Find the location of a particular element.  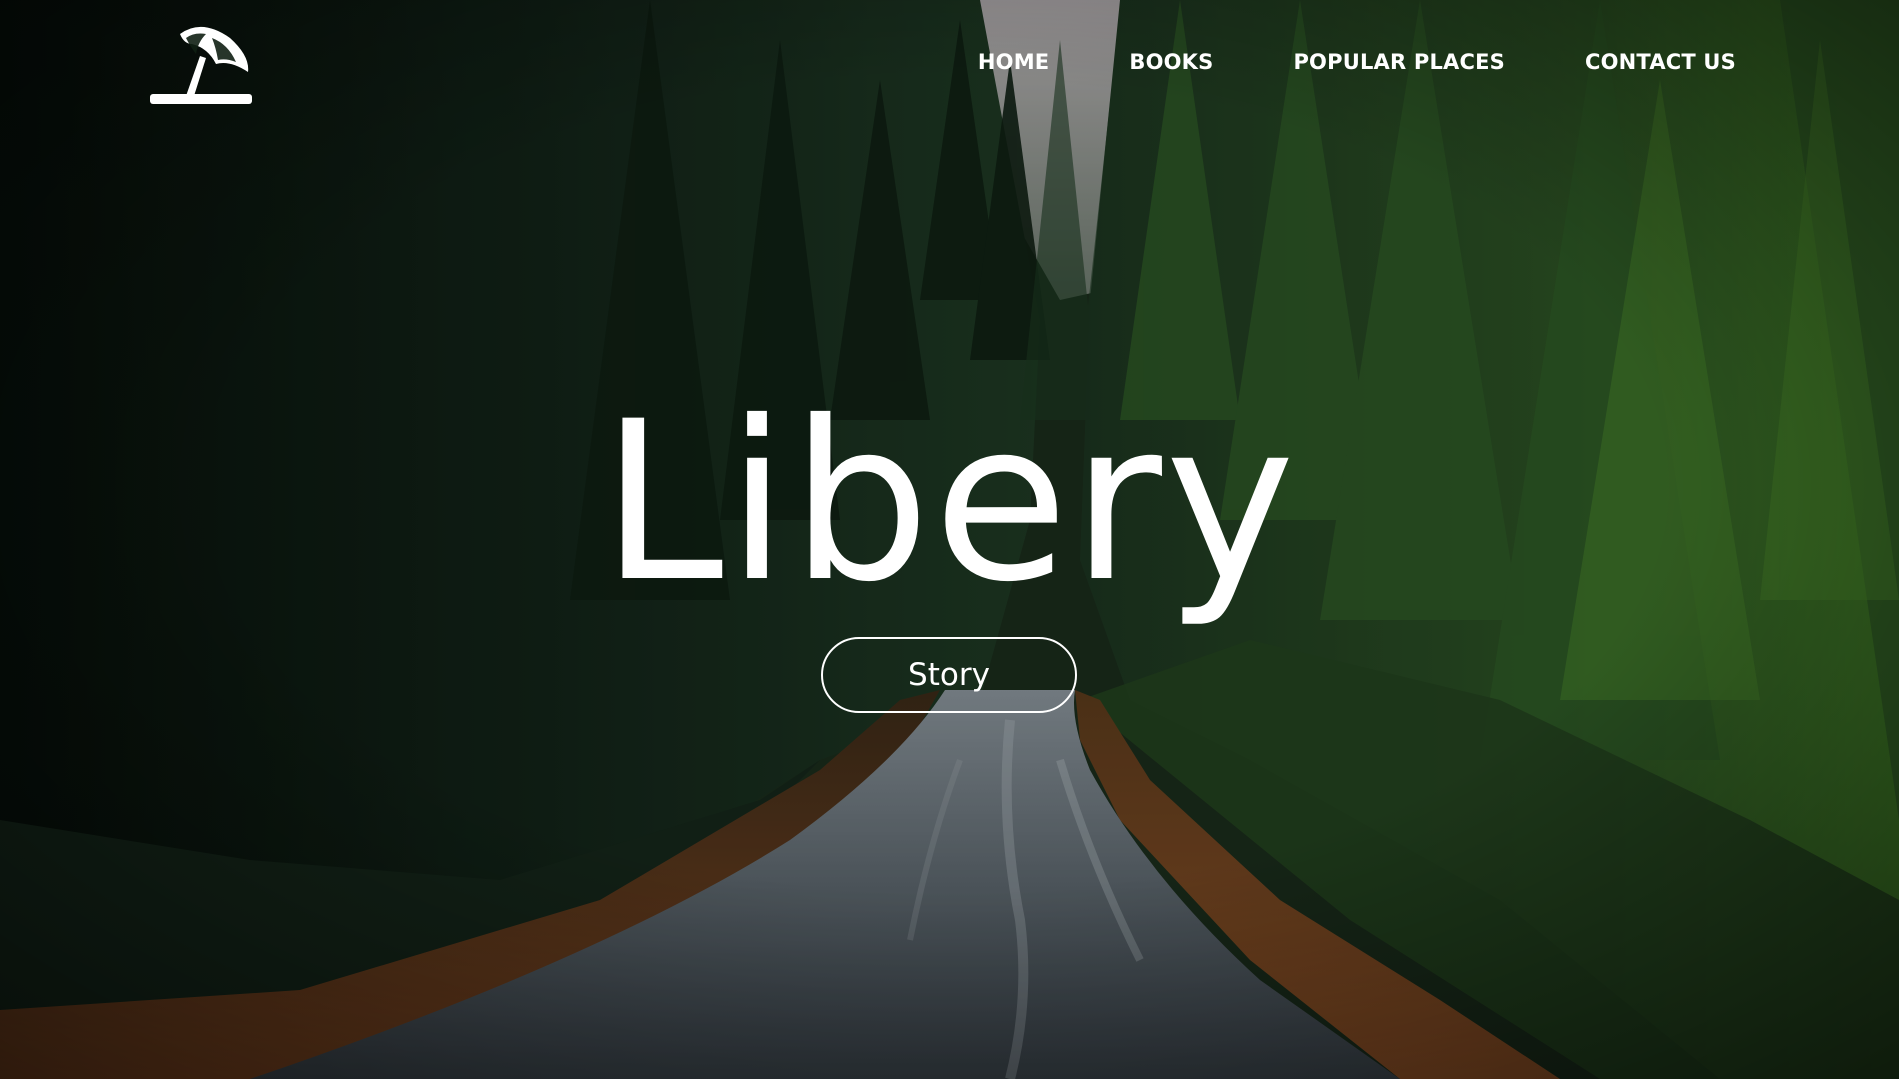

story-button: Story is located at coordinates (949, 675).